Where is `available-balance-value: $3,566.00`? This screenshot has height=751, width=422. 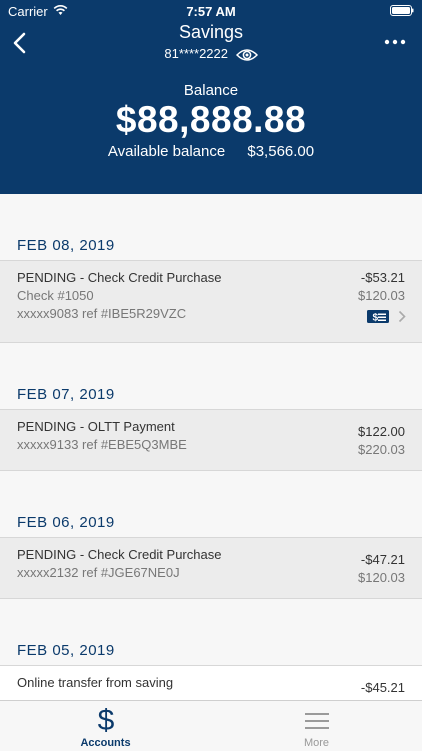 available-balance-value: $3,566.00 is located at coordinates (281, 151).